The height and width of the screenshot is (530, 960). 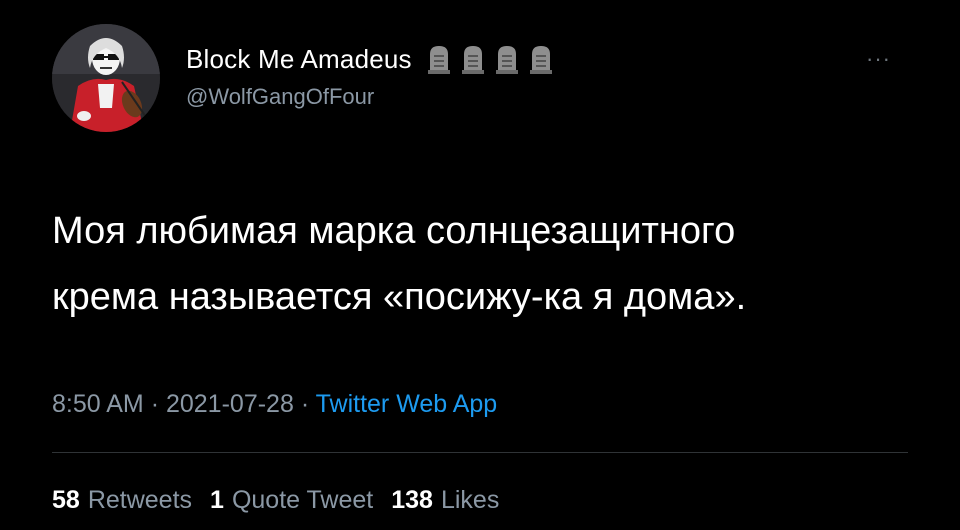 What do you see at coordinates (66, 500) in the screenshot?
I see `retweets-count: 58` at bounding box center [66, 500].